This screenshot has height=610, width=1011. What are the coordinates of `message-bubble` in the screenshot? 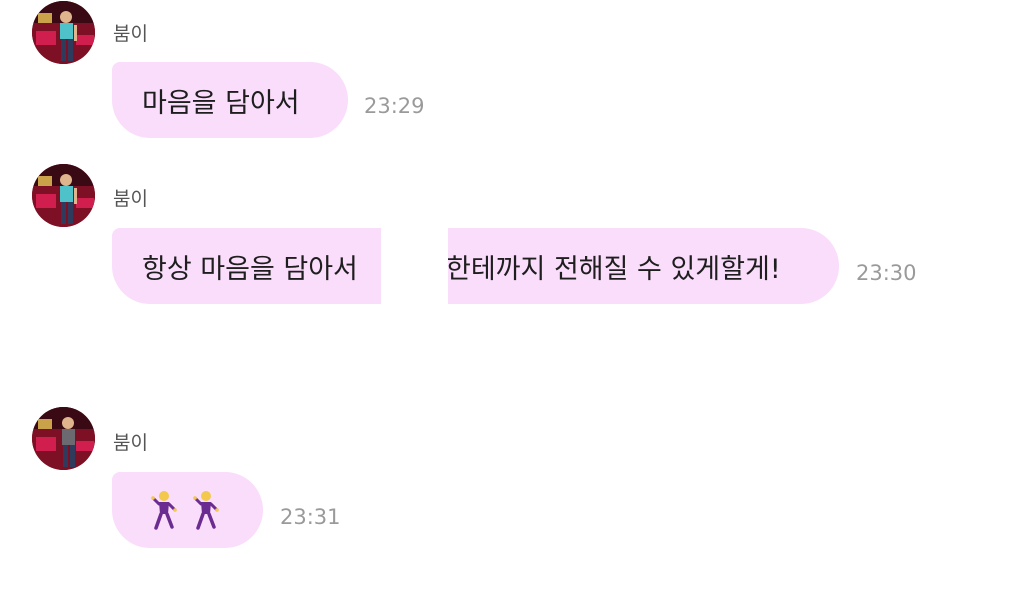 It's located at (187, 510).